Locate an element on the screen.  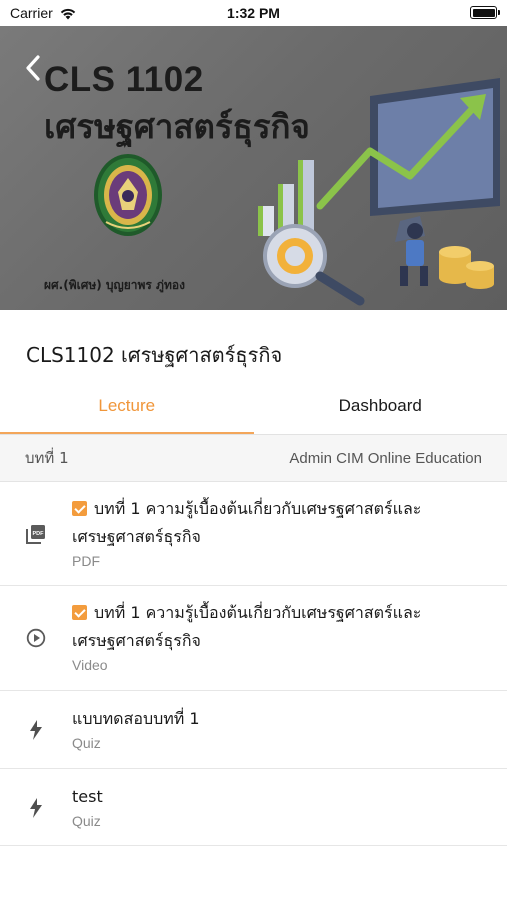
section-owner: Admin CIM Online Education is located at coordinates (385, 458).